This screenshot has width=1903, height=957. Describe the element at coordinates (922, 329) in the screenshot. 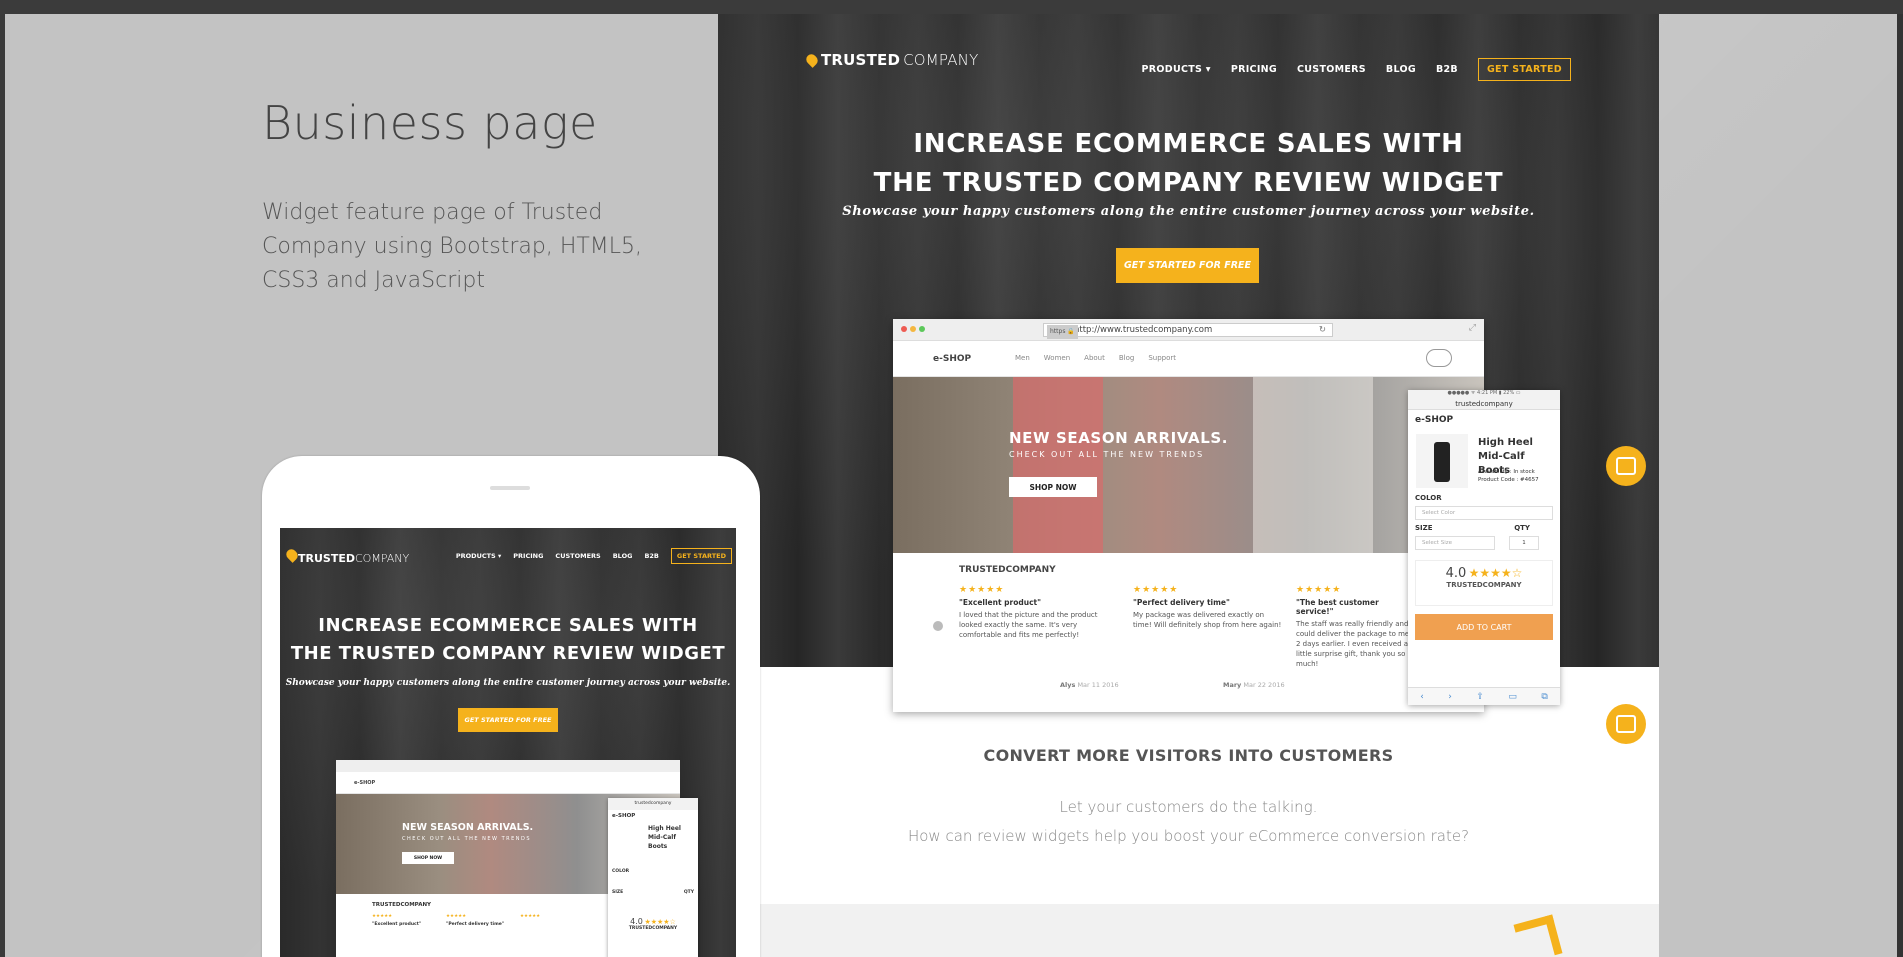

I see `maximize-dot-icon` at that location.